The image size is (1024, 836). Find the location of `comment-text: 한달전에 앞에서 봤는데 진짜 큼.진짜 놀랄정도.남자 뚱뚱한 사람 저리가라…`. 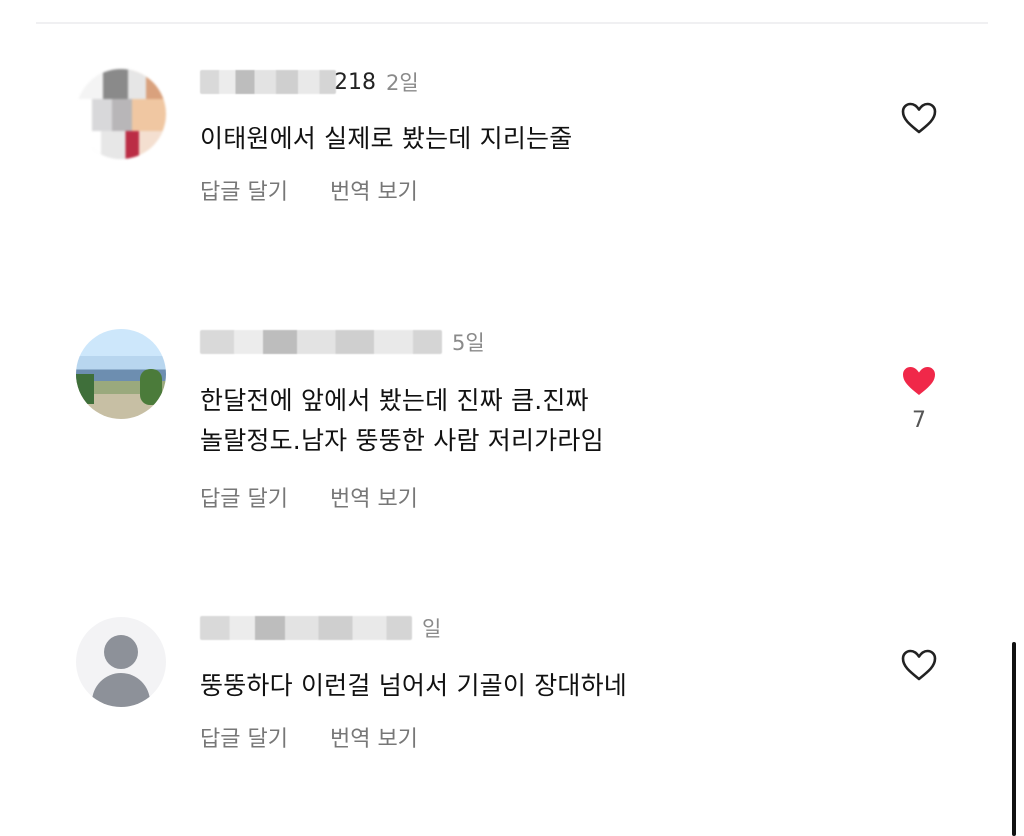

comment-text: 한달전에 앞에서 봤는데 진짜 큼.진짜 놀랄정도.남자 뚱뚱한 사람 저리가라… is located at coordinates (402, 421).